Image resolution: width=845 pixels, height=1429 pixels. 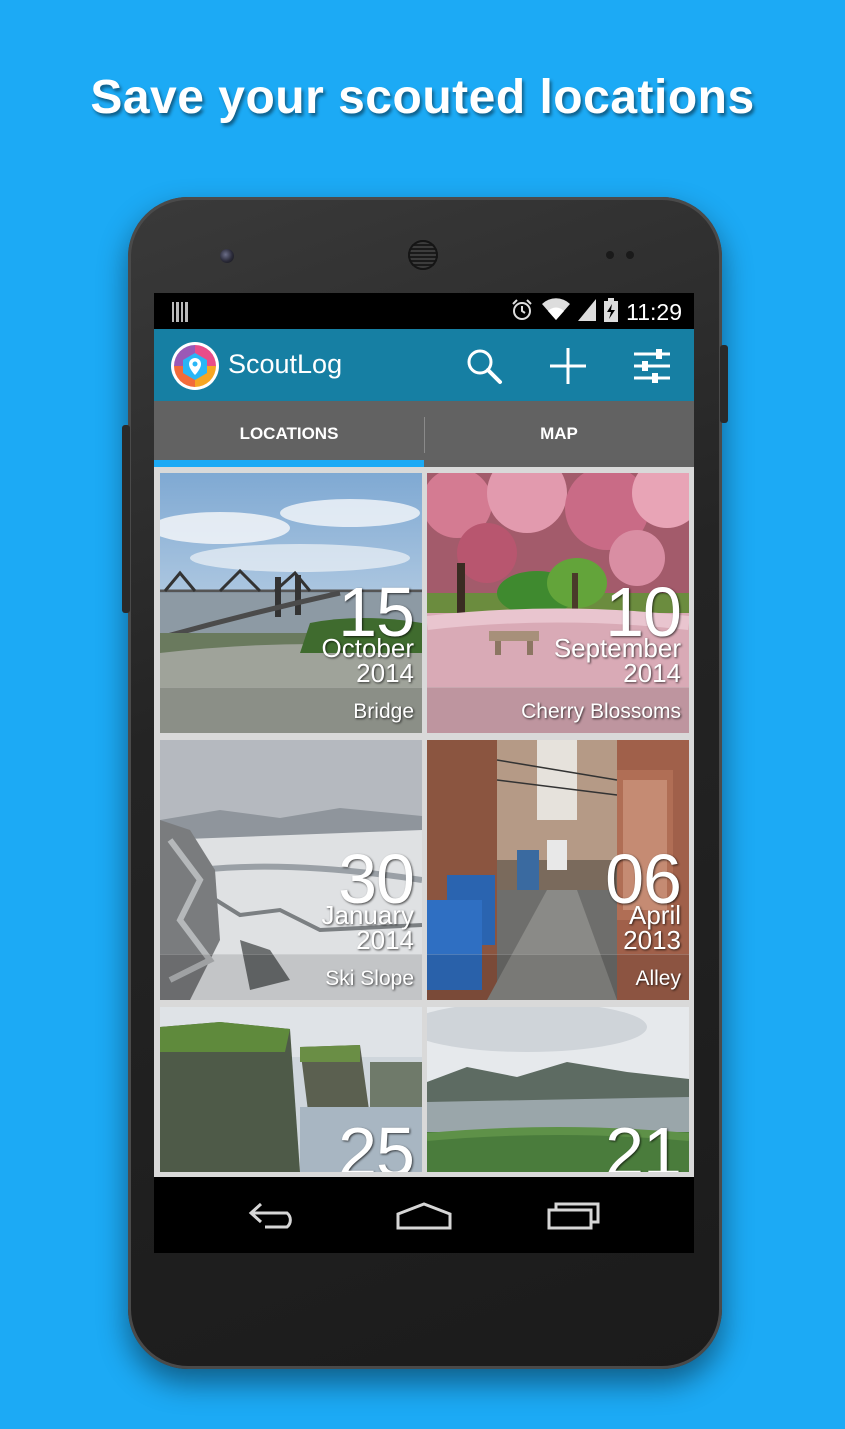 I want to click on clock-time: 11:29, so click(x=654, y=312).